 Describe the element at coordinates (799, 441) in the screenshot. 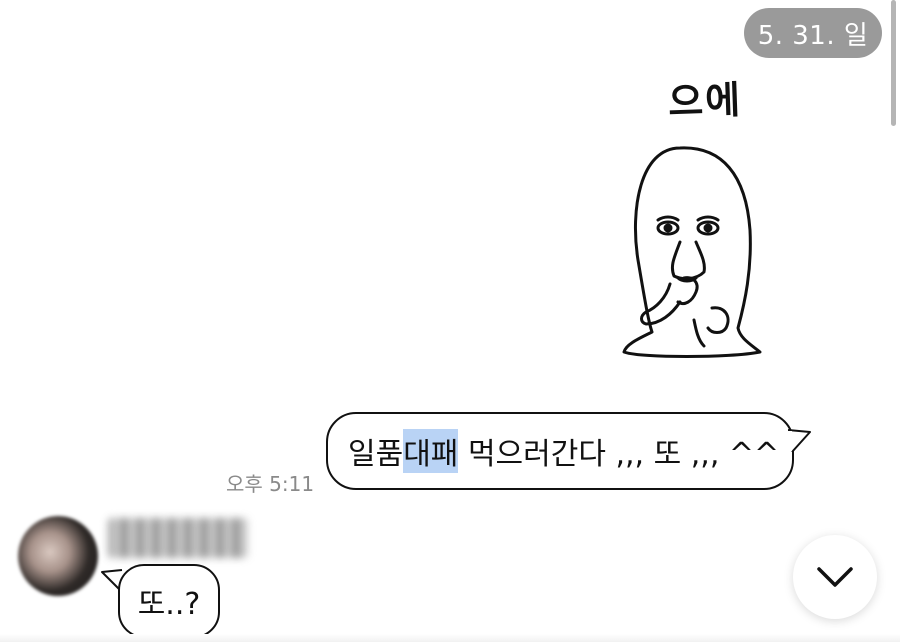

I see `outgoing-bubble-tail` at that location.